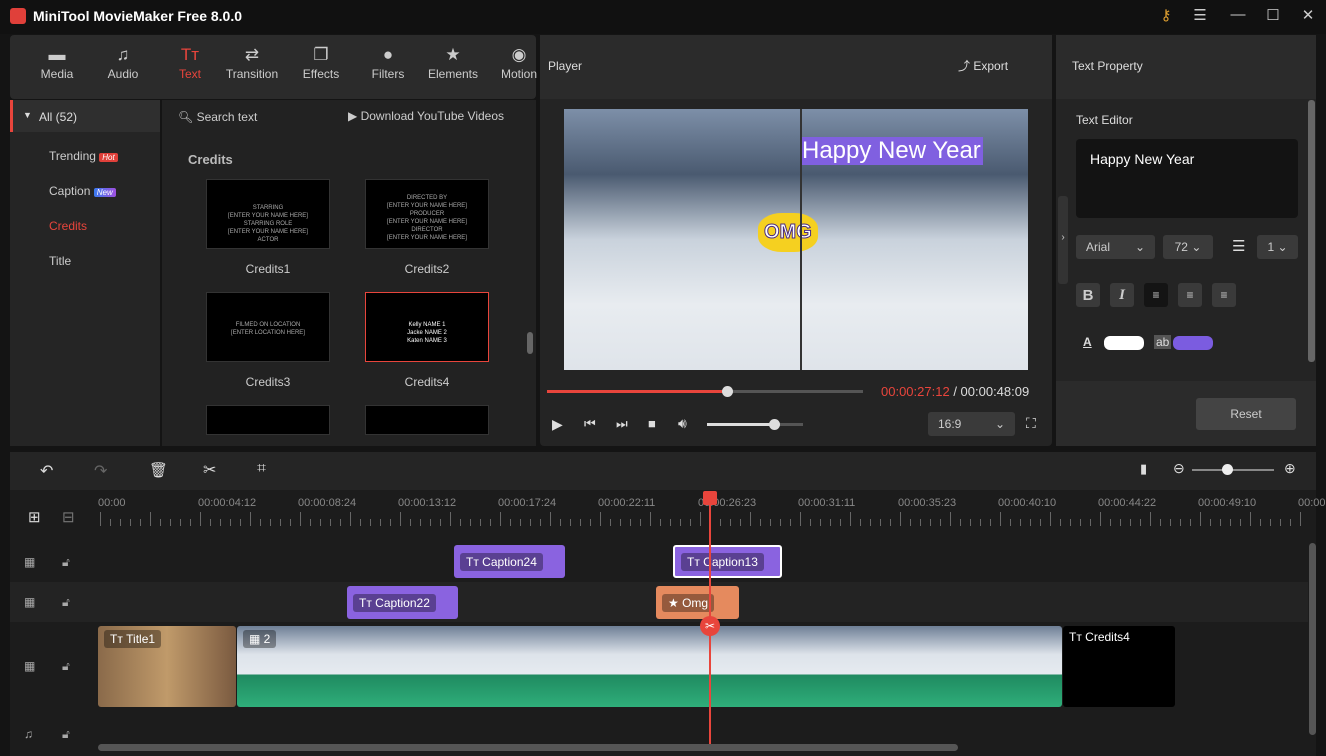 This screenshot has width=1326, height=756. What do you see at coordinates (1143, 469) in the screenshot?
I see `fit-timeline-icon: ▮` at bounding box center [1143, 469].